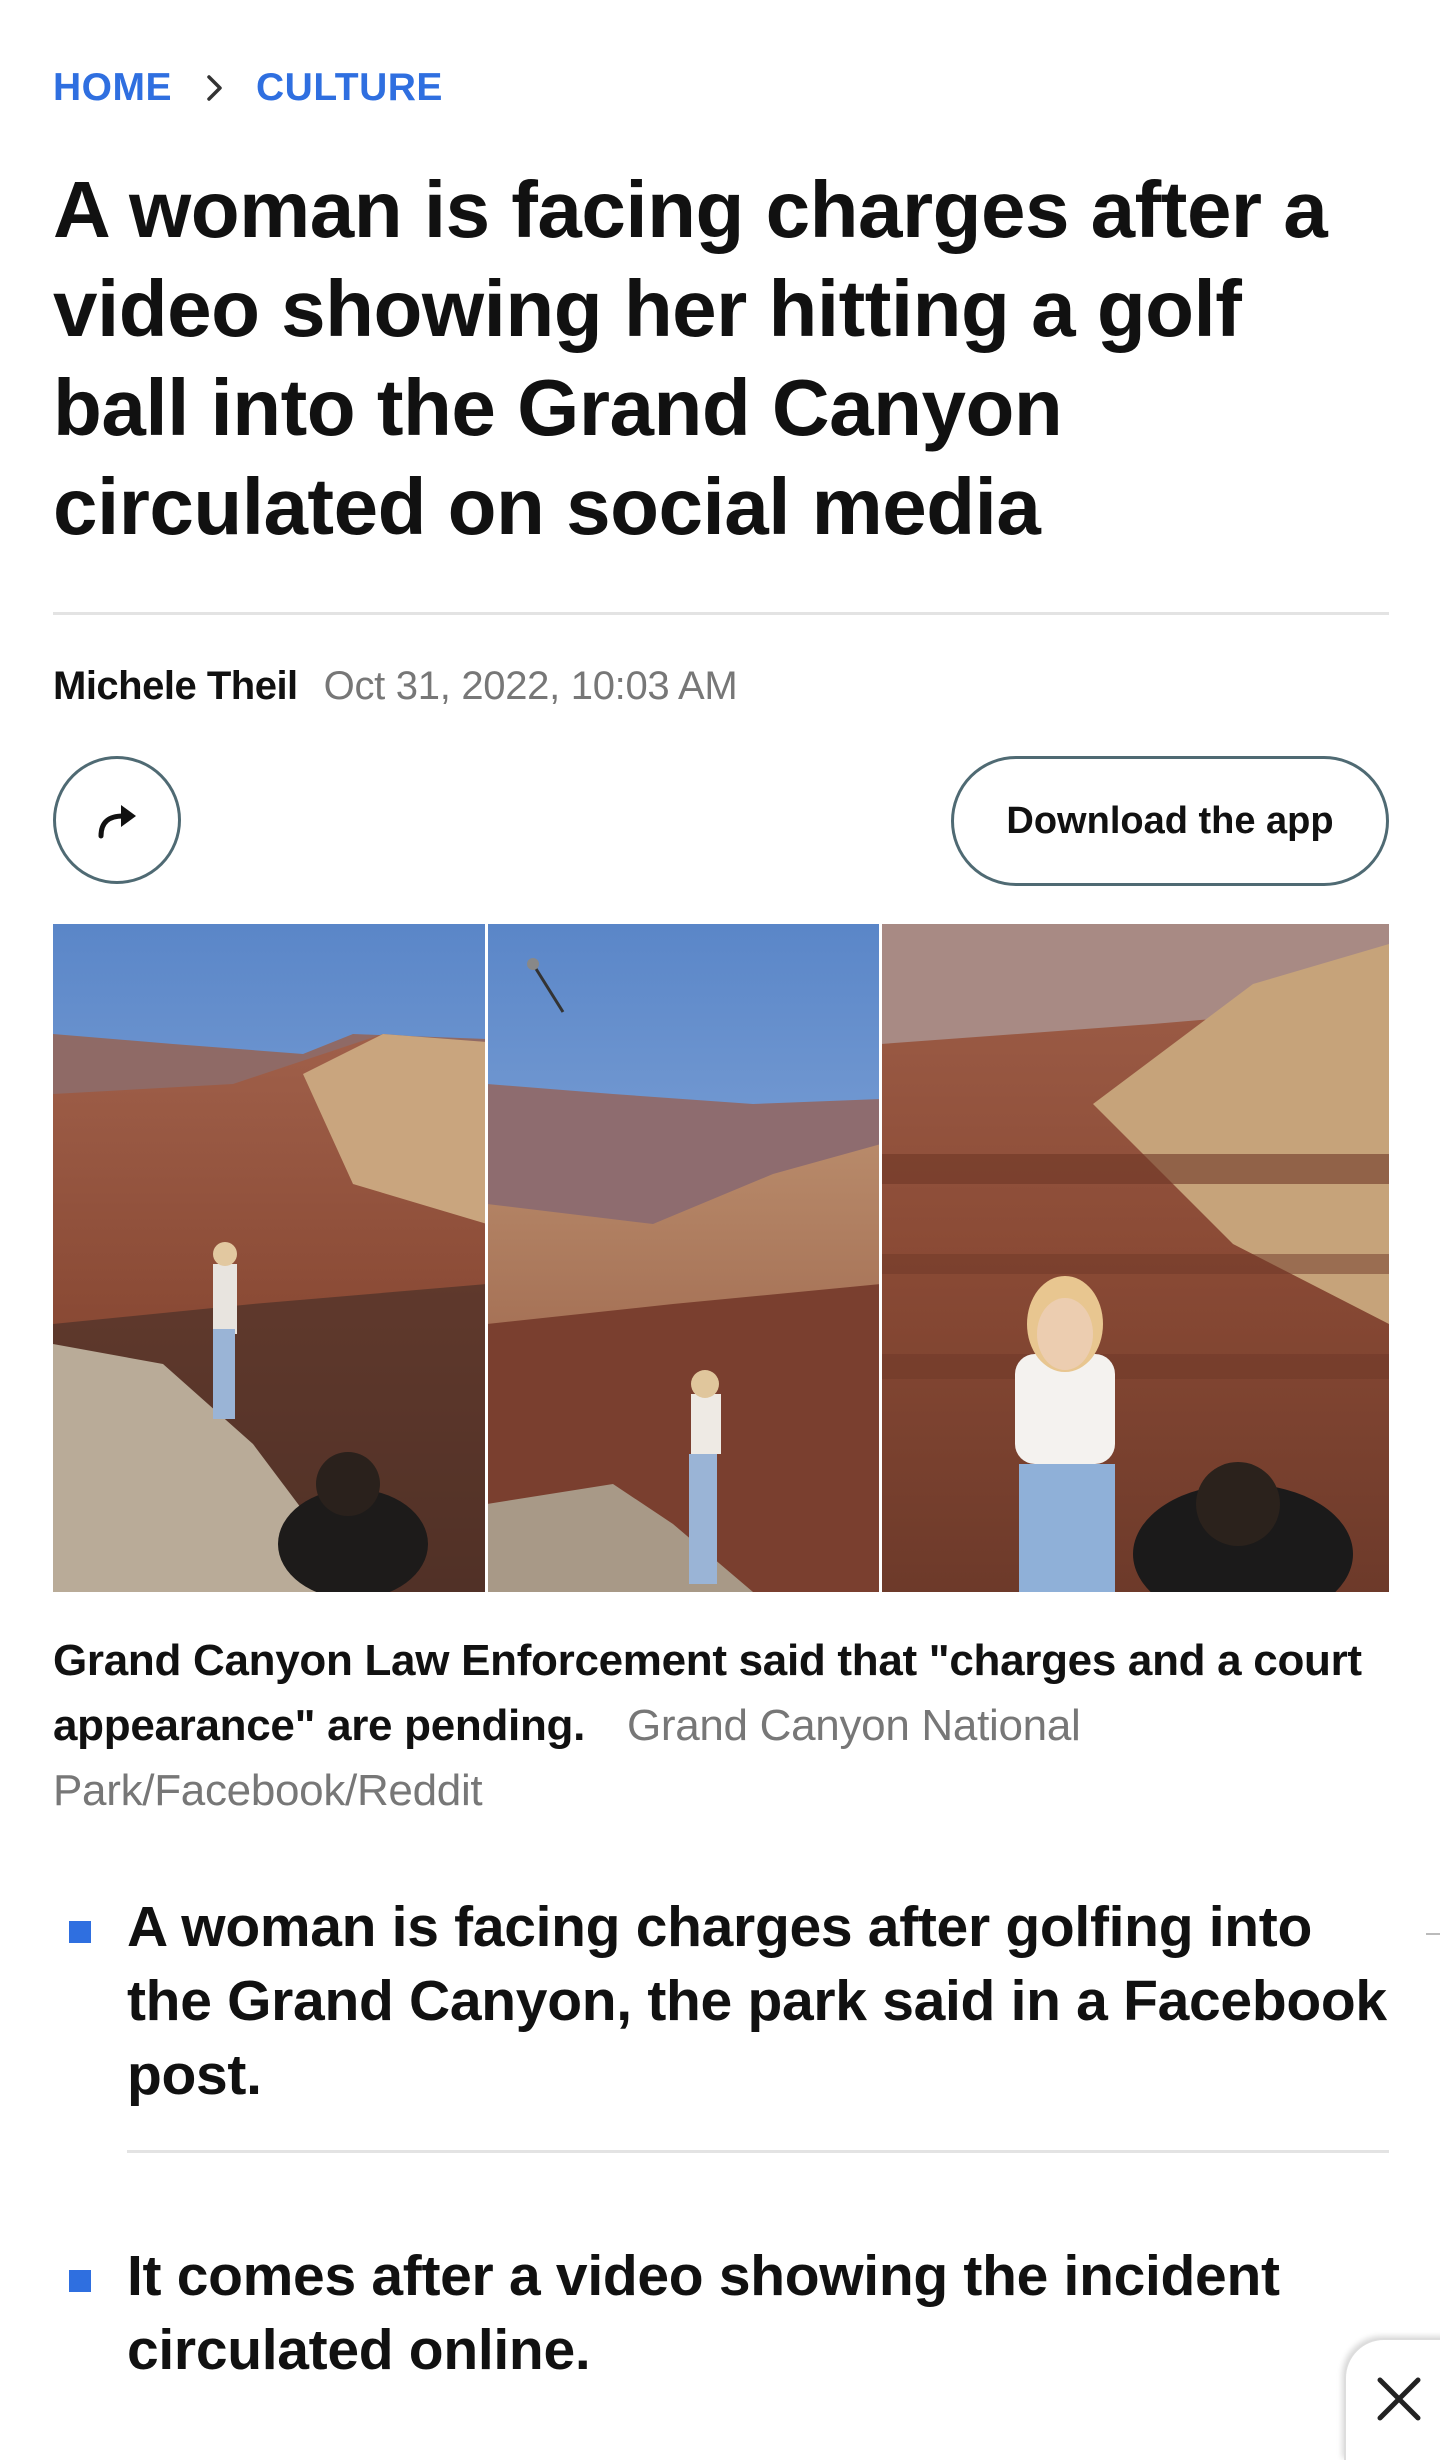  I want to click on share-button, so click(117, 820).